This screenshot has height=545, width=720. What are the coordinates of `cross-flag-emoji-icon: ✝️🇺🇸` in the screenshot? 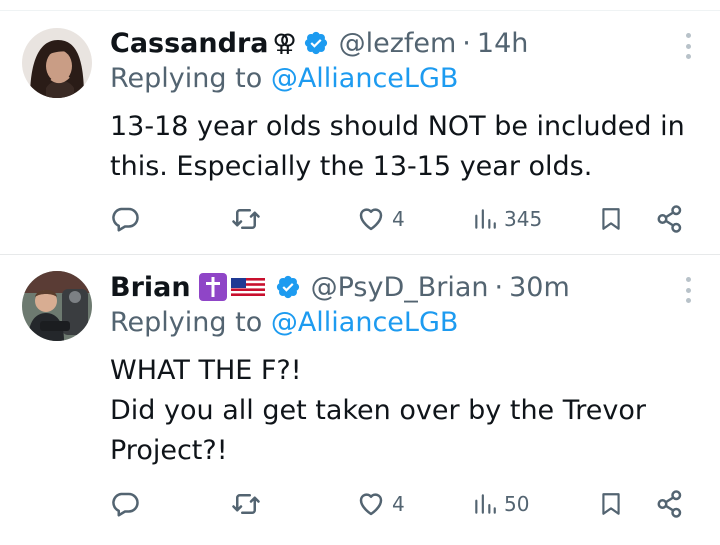 It's located at (233, 287).